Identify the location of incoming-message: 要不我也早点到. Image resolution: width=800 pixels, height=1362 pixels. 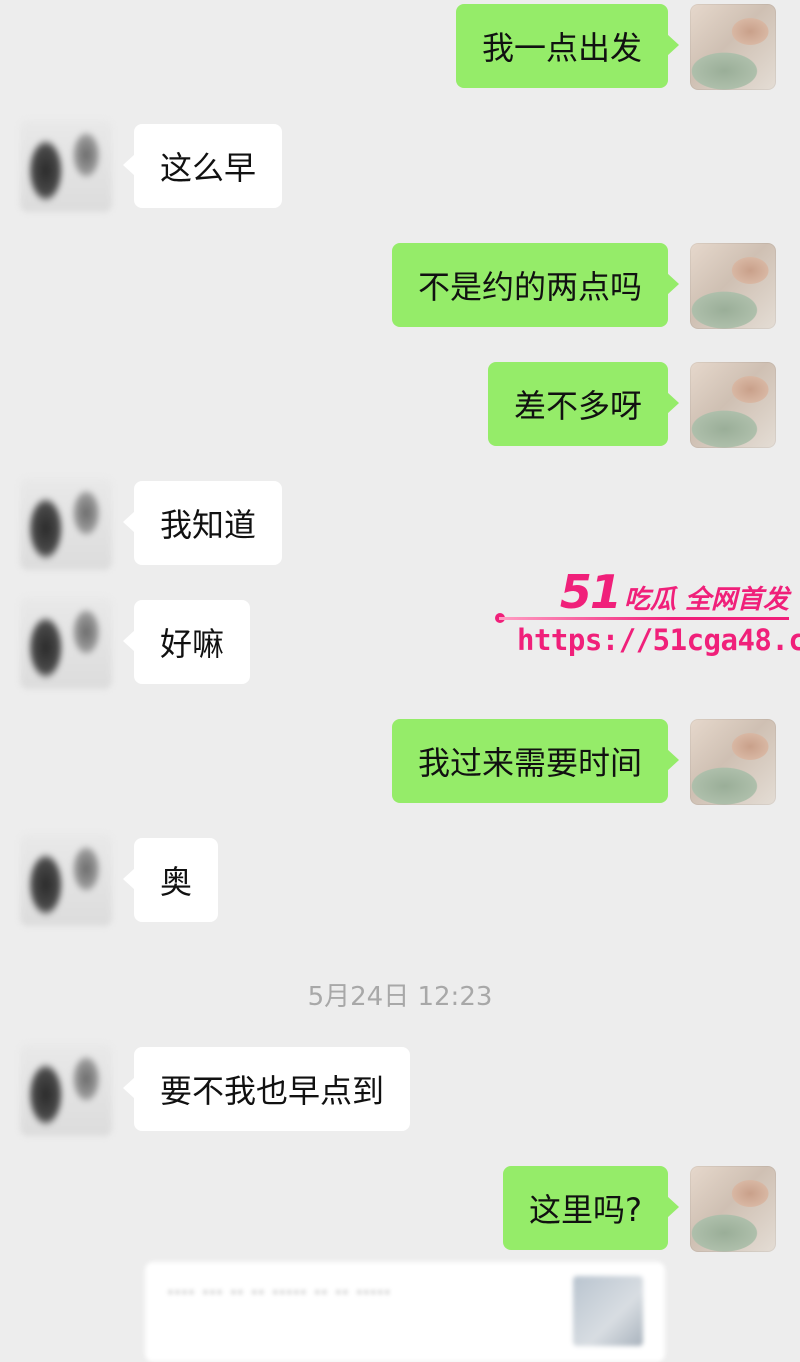
(266, 1089).